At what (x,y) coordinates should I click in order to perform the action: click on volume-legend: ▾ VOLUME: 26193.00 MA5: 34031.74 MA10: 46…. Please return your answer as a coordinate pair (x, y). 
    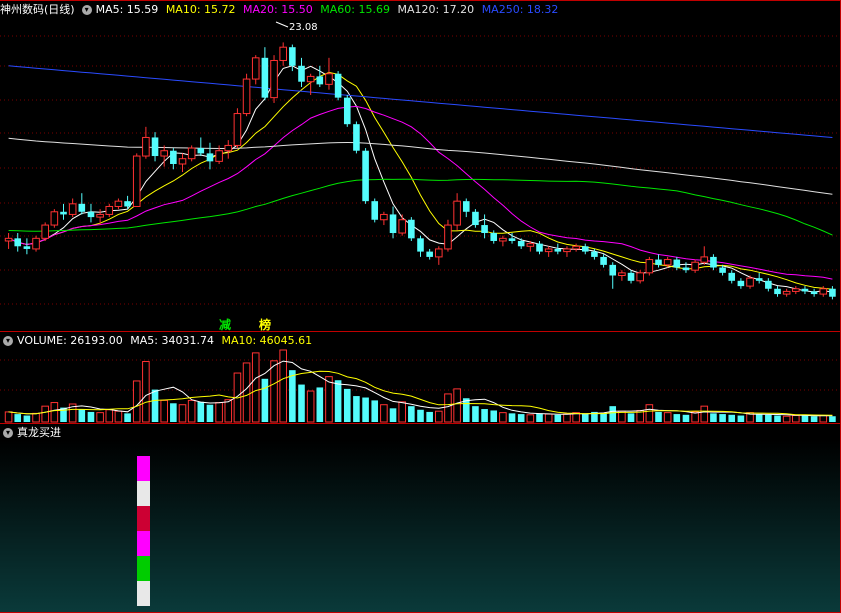
    Looking at the image, I should click on (158, 341).